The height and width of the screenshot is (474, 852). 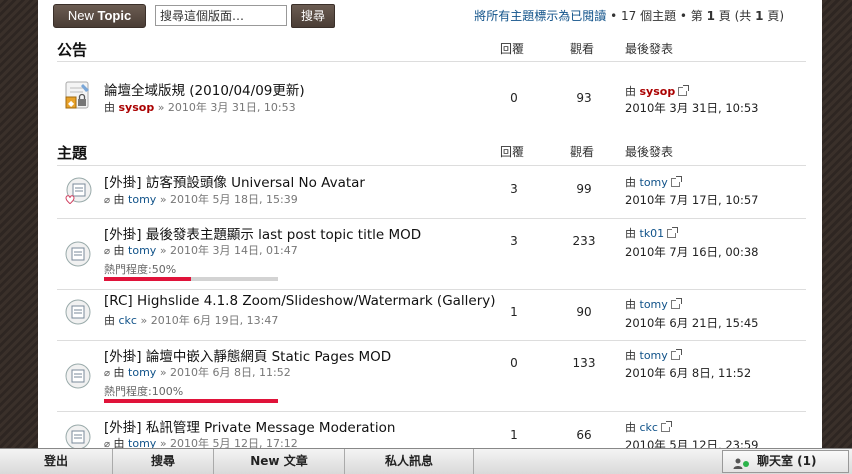 I want to click on replies-count: 1, so click(x=514, y=312).